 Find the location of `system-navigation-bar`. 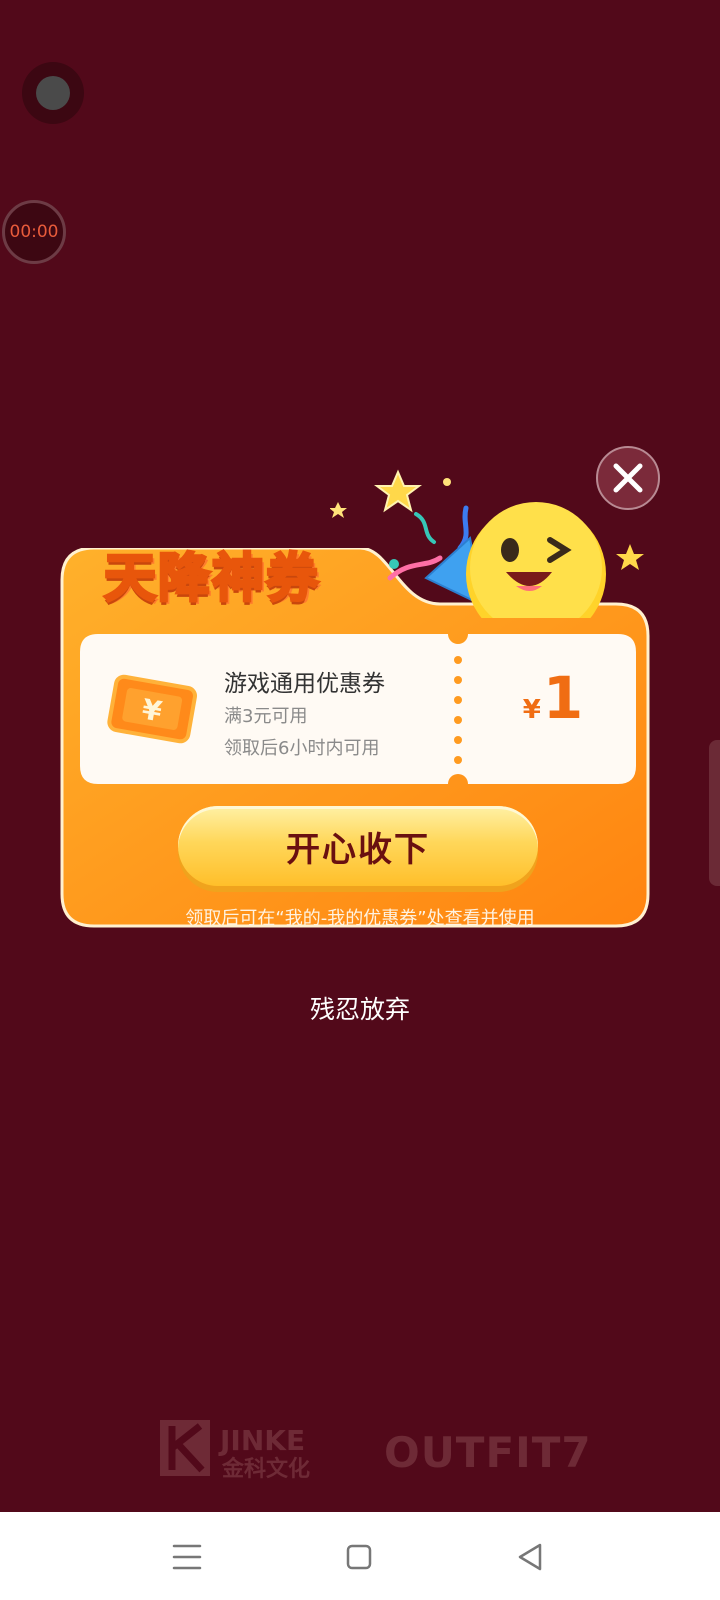

system-navigation-bar is located at coordinates (360, 1556).